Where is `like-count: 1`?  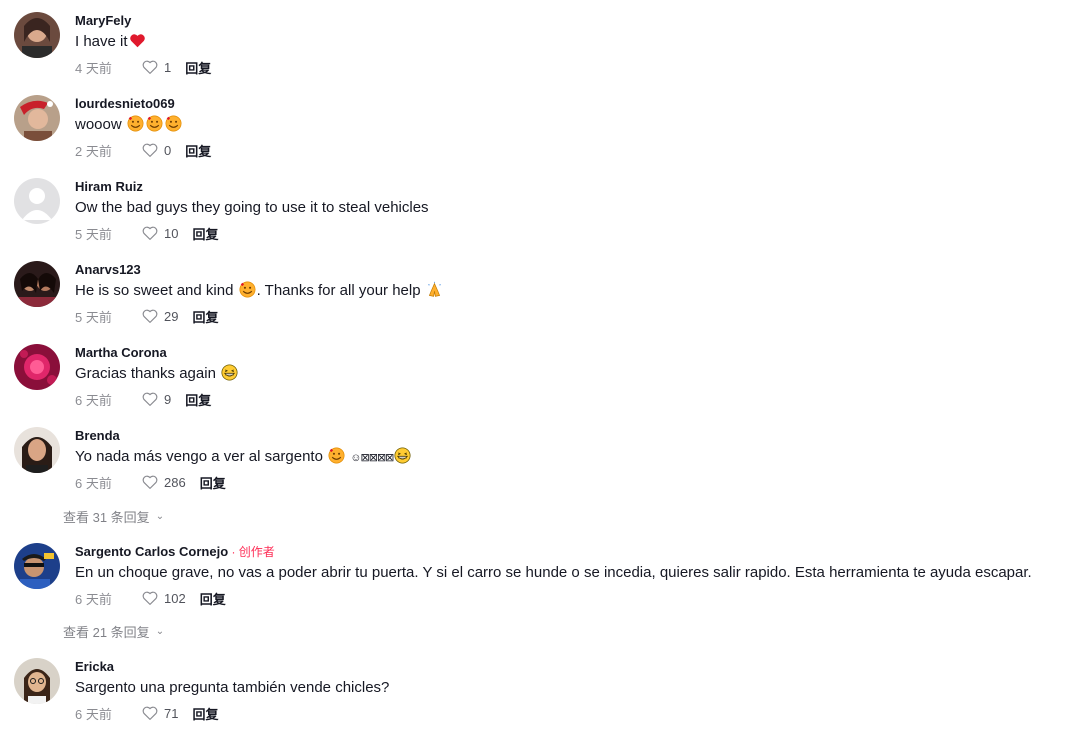 like-count: 1 is located at coordinates (168, 67).